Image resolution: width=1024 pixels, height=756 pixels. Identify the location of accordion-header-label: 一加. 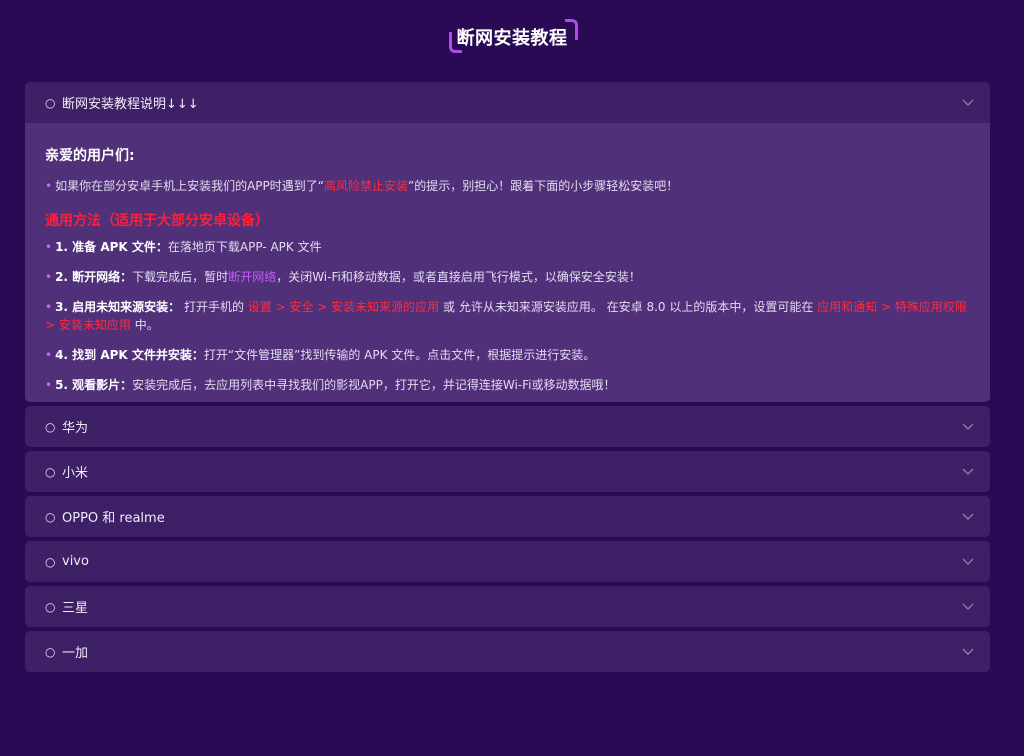
(75, 653).